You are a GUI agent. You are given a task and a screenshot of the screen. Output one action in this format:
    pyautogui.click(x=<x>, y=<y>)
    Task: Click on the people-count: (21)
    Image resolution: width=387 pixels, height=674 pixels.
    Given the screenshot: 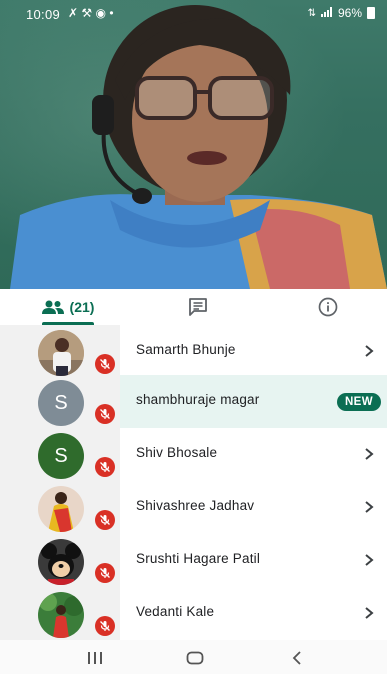 What is the action you would take?
    pyautogui.click(x=82, y=307)
    